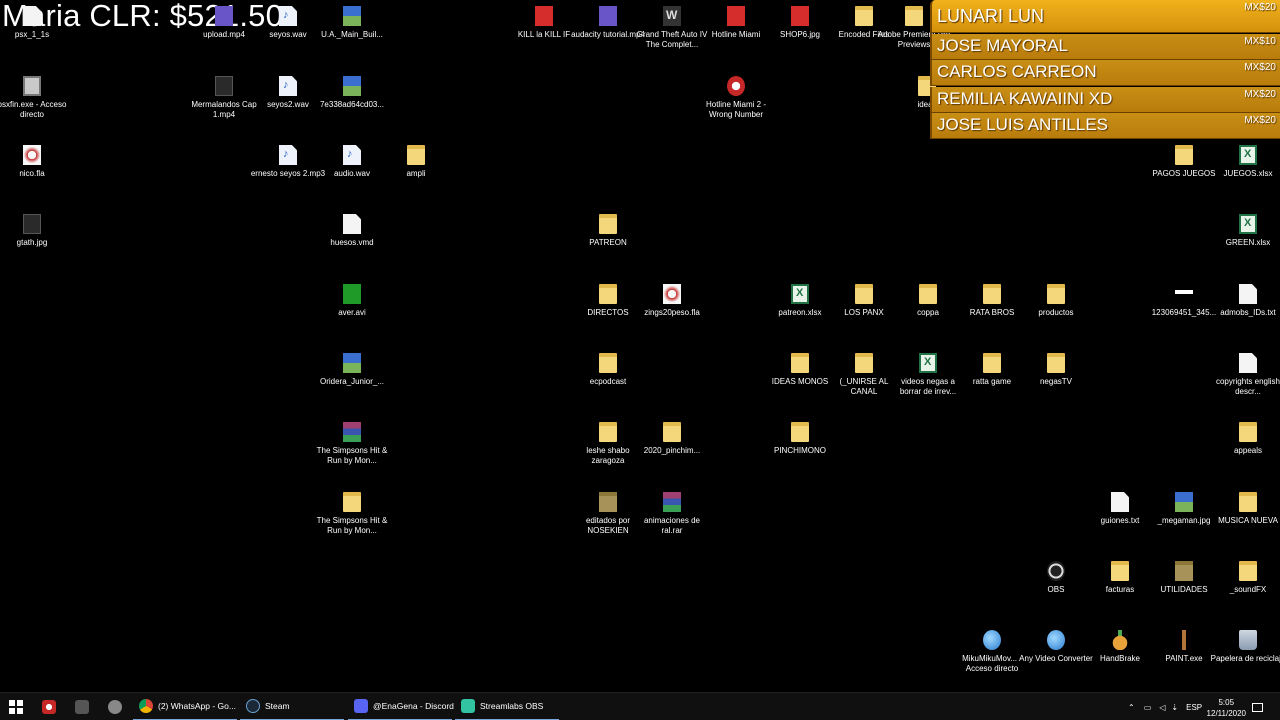  Describe the element at coordinates (800, 301) in the screenshot. I see `desktop-icon: patreon.xlsx` at that location.